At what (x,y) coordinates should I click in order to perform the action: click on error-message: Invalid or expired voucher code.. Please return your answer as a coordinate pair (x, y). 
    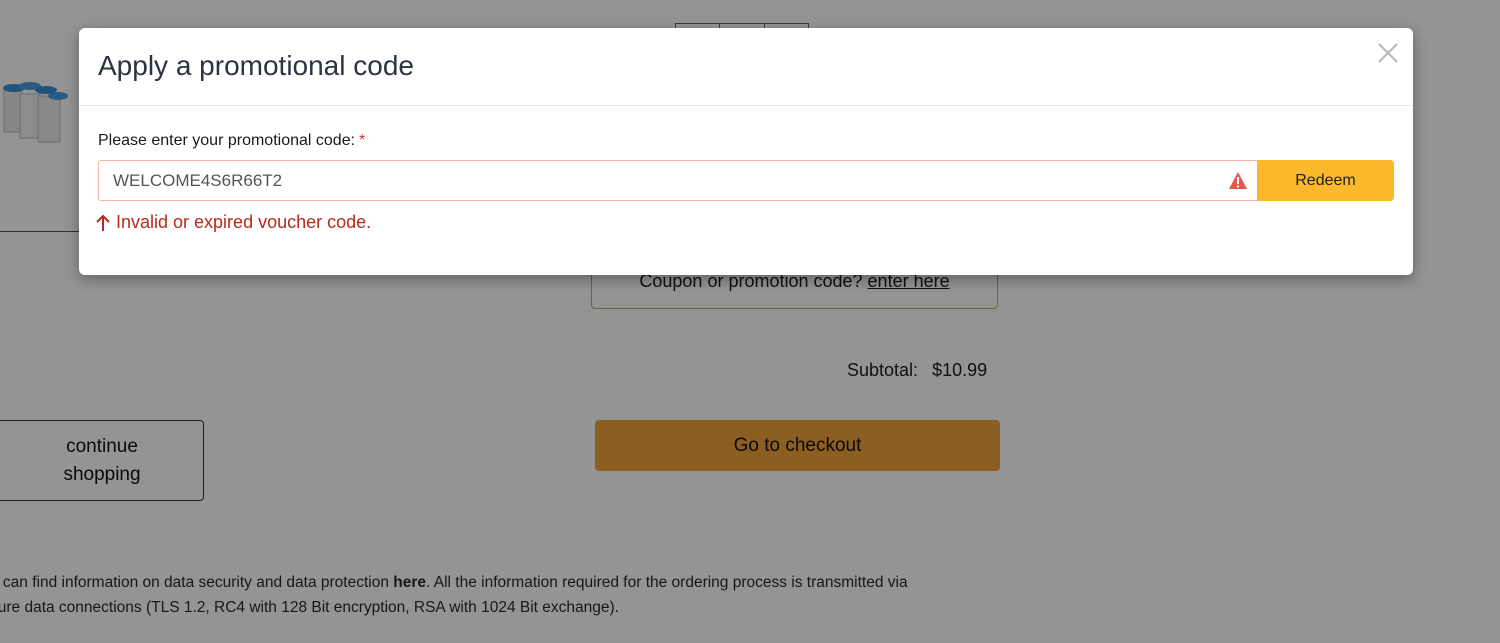
    Looking at the image, I should click on (233, 222).